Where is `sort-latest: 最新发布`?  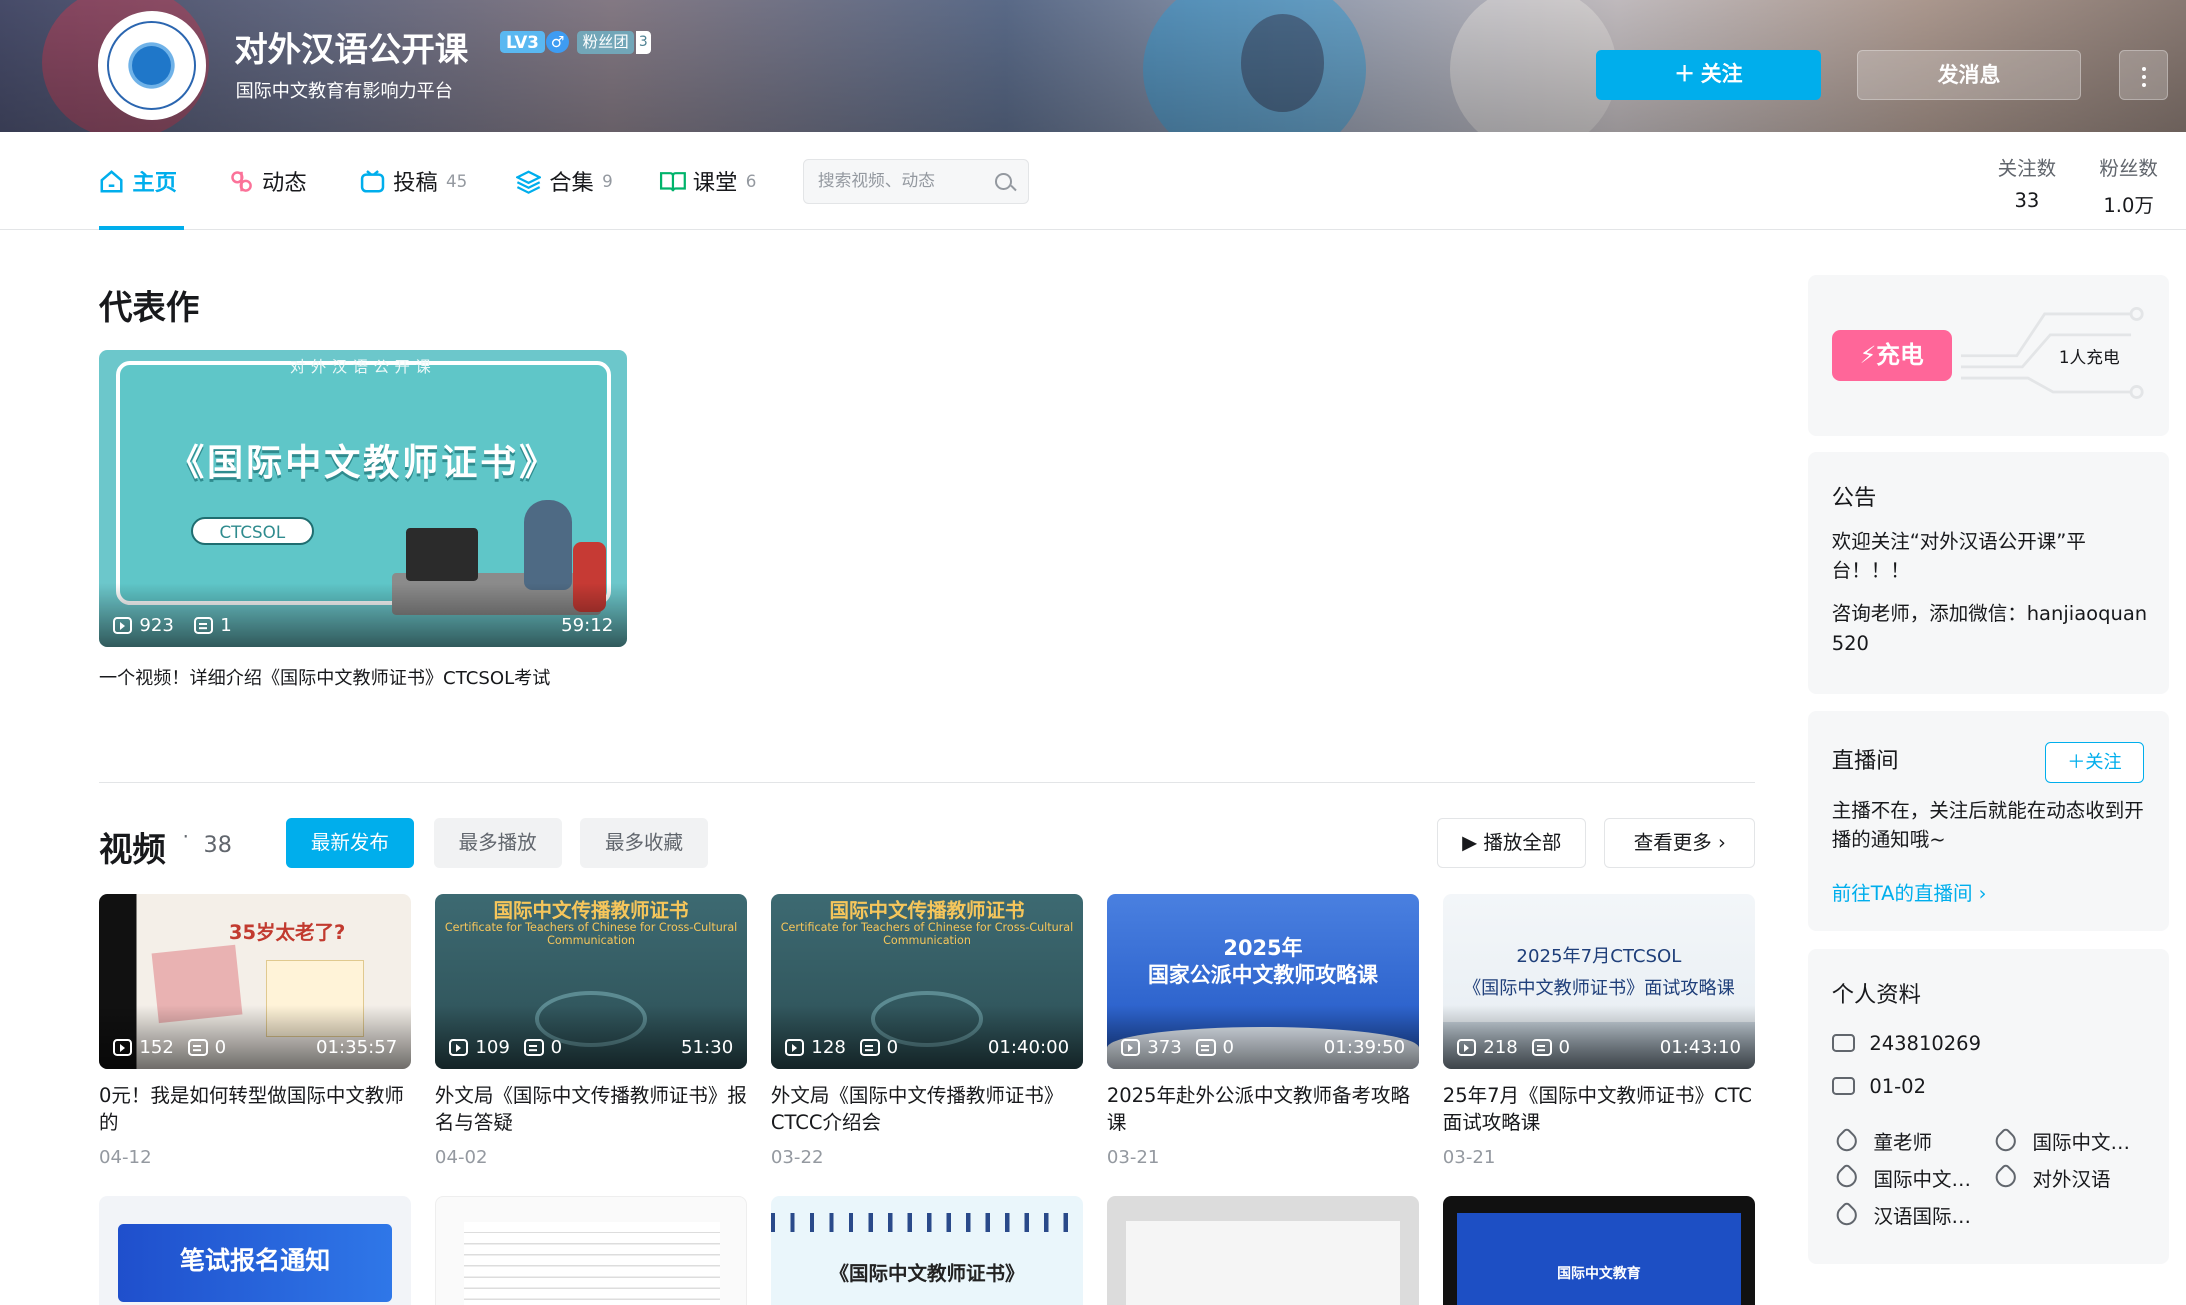 sort-latest: 最新发布 is located at coordinates (349, 843).